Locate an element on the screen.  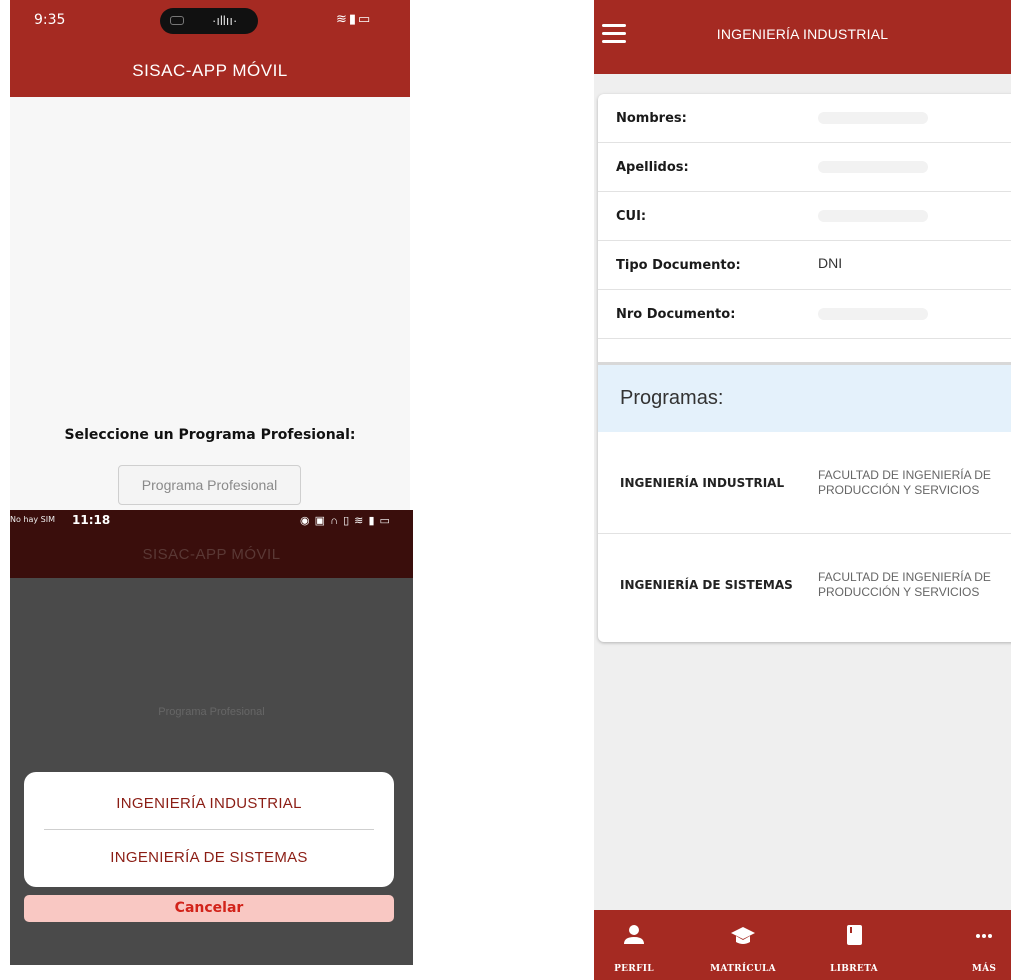
program-name: INGENIERÍA INDUSTRIAL is located at coordinates (702, 483).